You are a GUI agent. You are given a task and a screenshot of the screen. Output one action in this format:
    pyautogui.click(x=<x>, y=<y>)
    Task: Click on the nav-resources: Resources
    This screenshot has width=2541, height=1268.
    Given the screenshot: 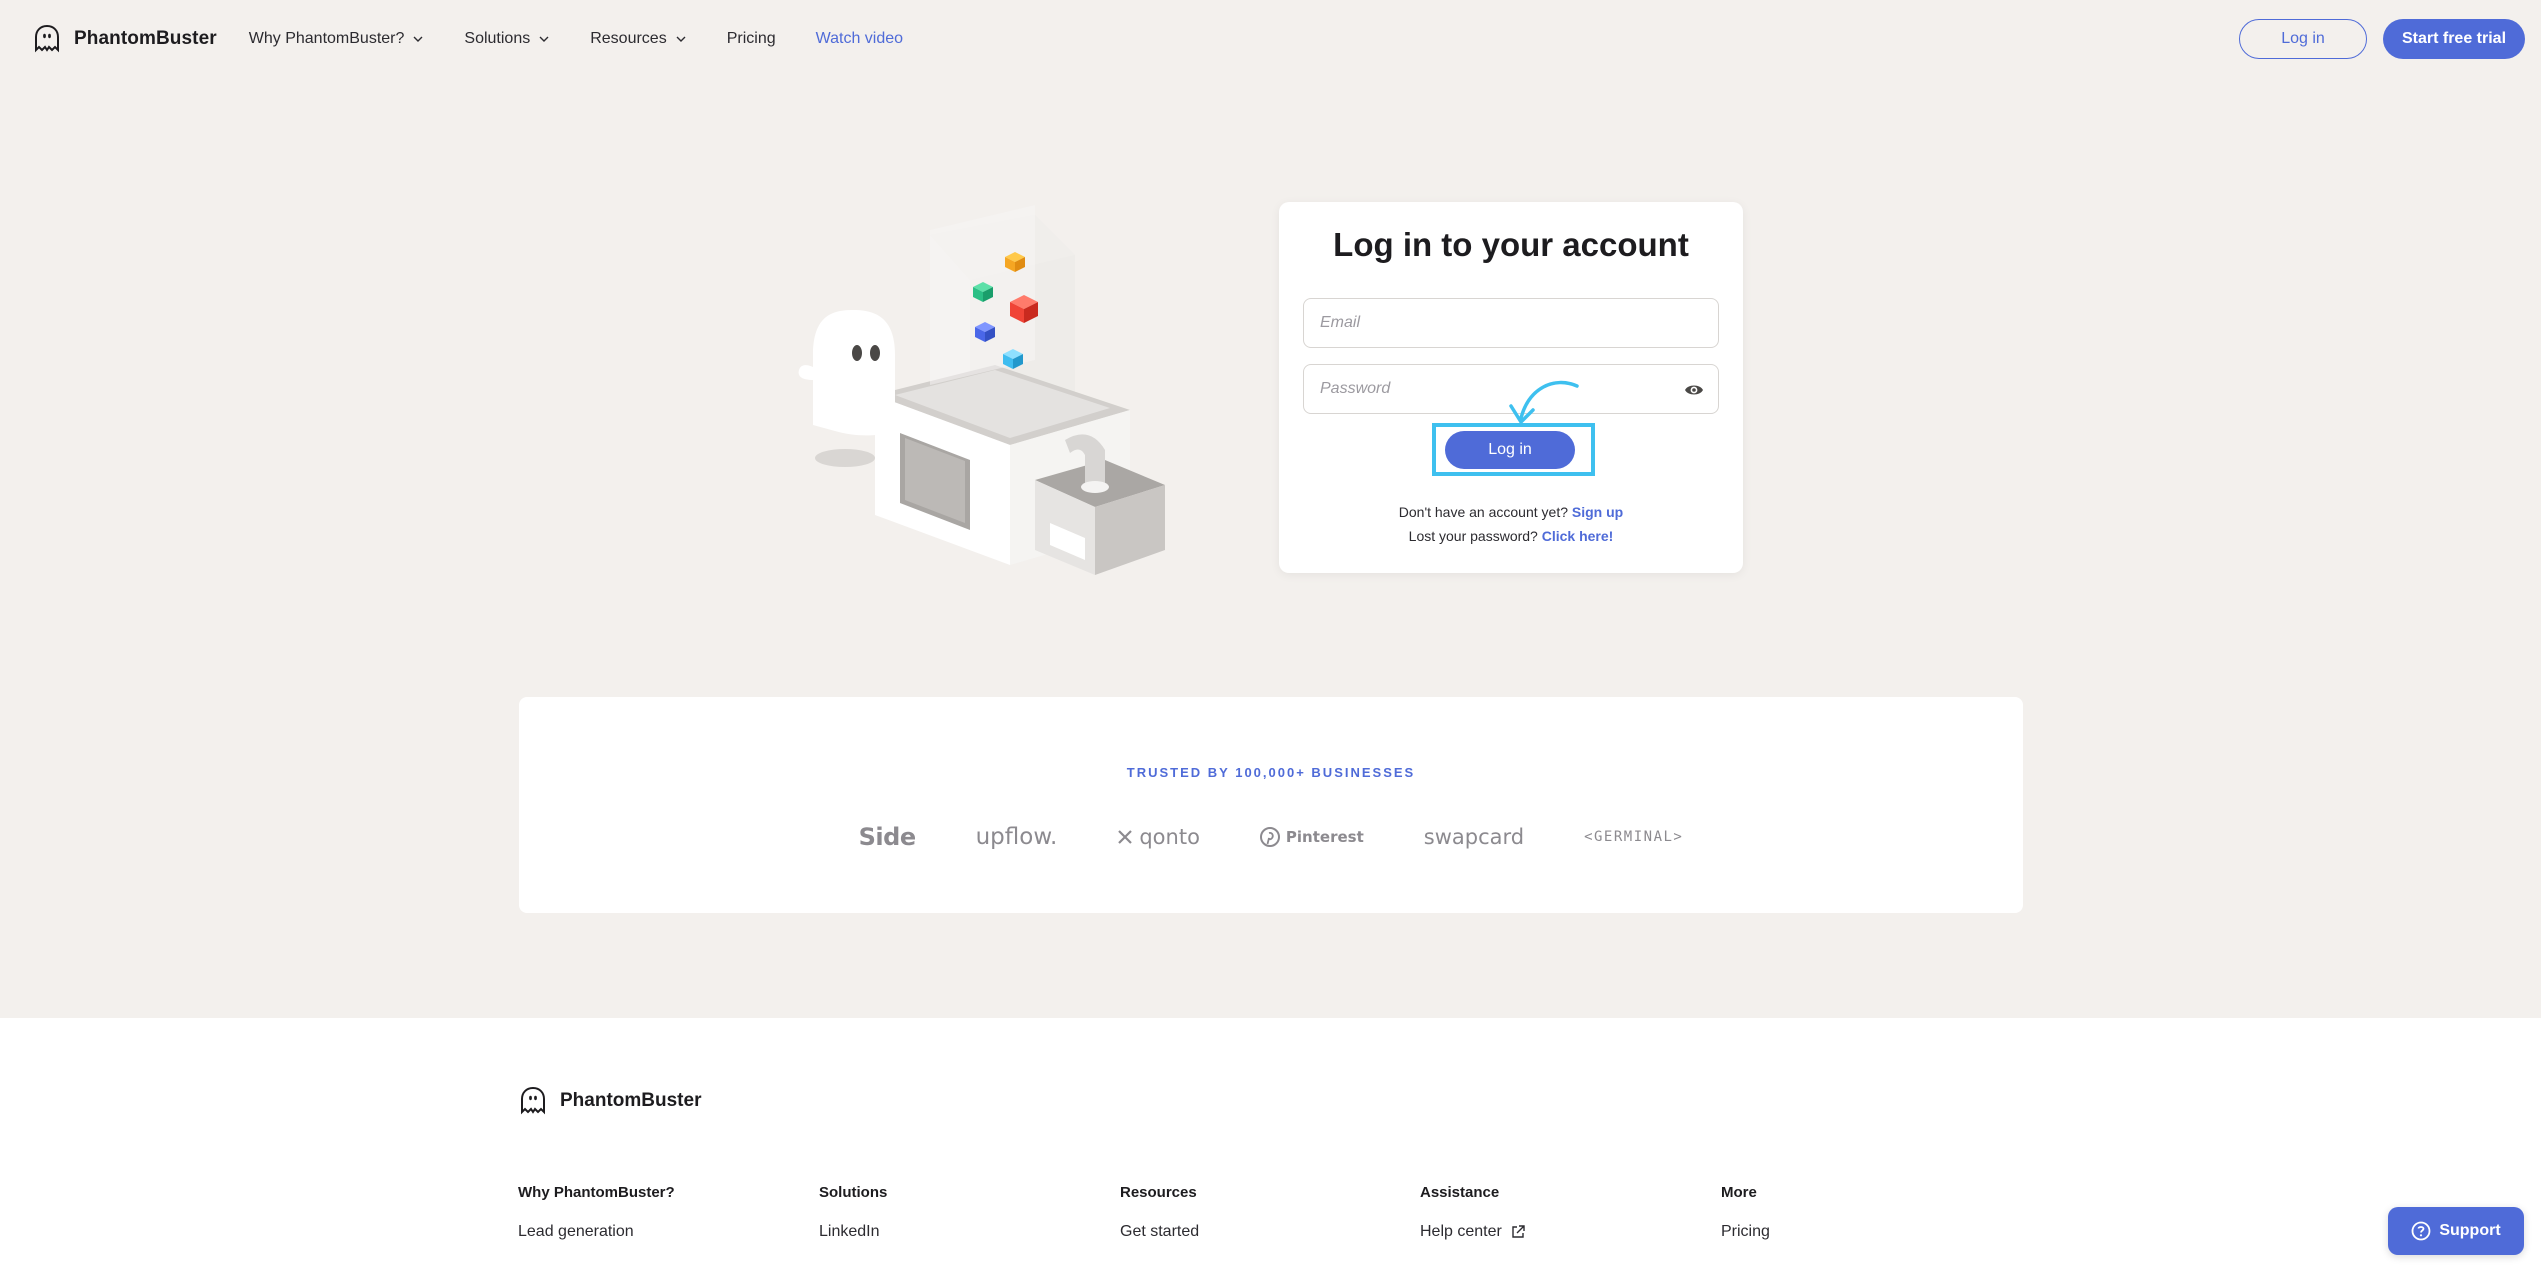 What is the action you would take?
    pyautogui.click(x=638, y=39)
    